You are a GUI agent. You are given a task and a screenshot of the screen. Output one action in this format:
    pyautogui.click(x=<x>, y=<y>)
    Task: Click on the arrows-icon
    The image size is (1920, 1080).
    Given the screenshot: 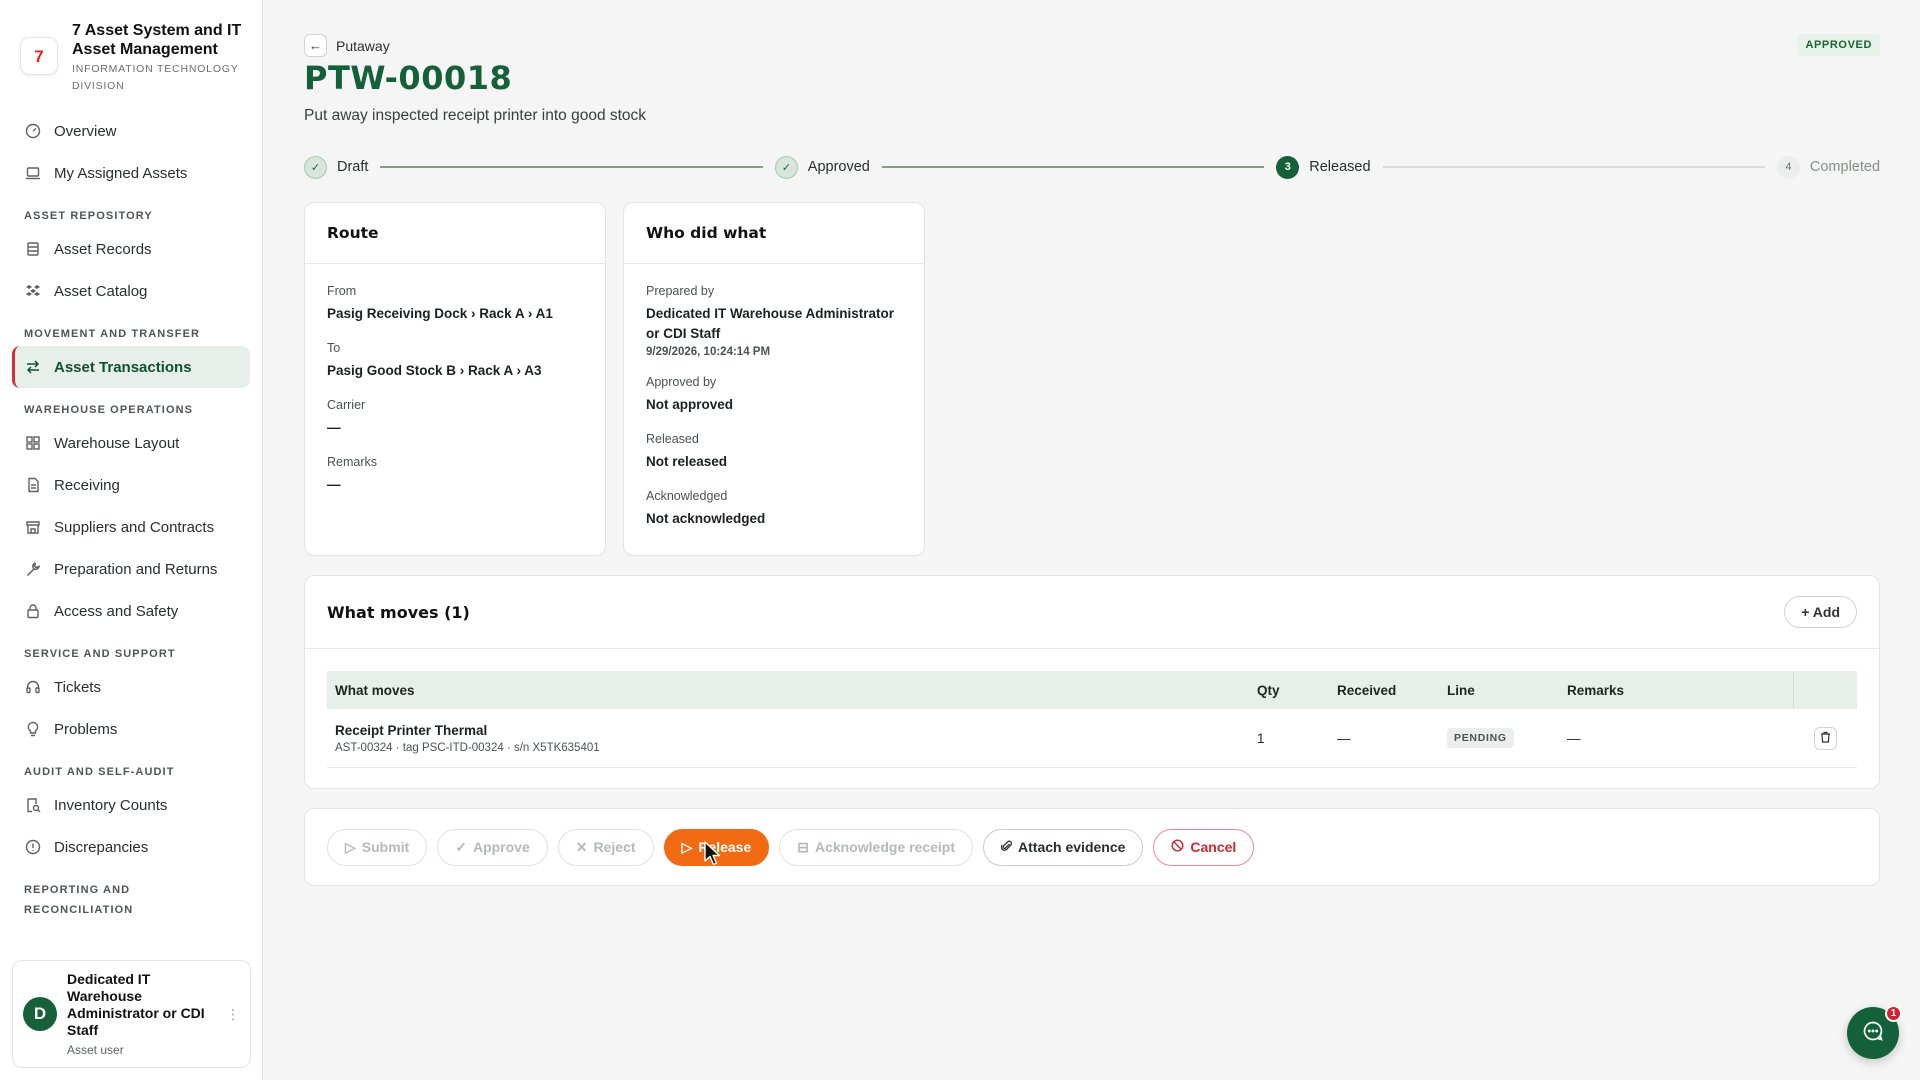 What is the action you would take?
    pyautogui.click(x=33, y=367)
    